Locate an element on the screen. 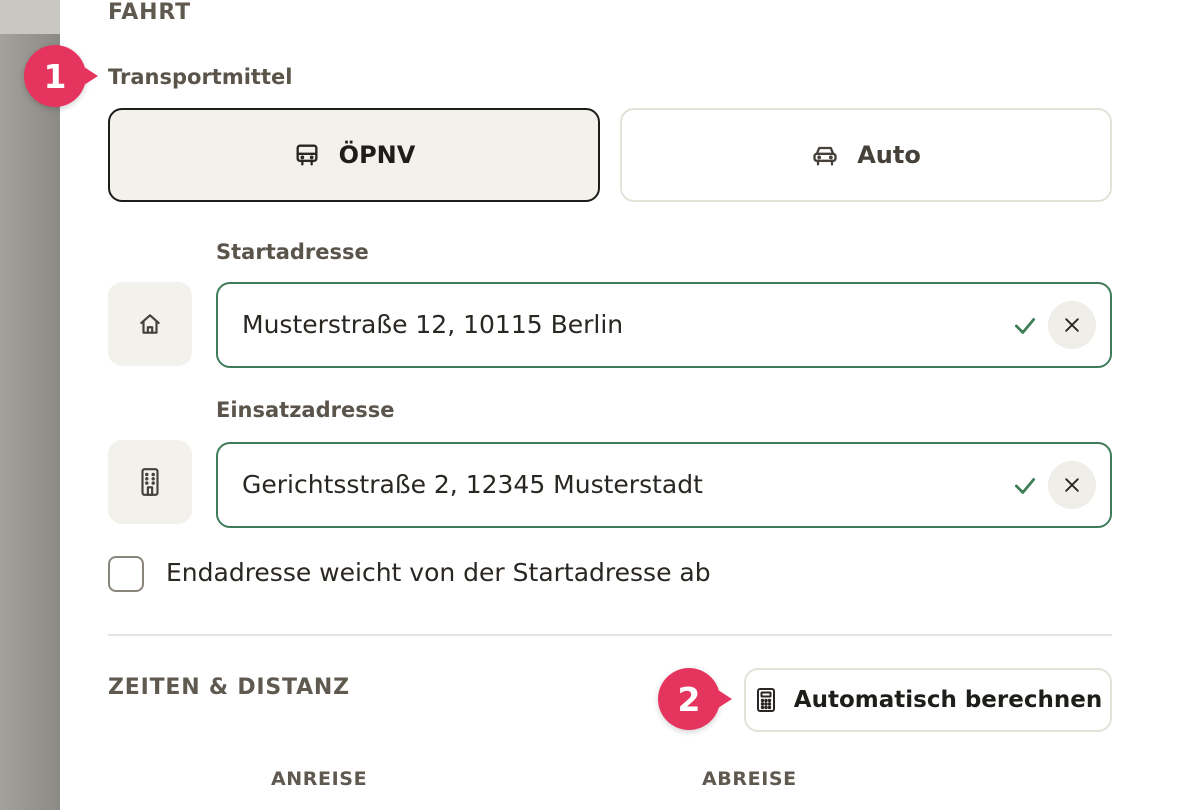 The image size is (1180, 810). start-address-icon-tile is located at coordinates (150, 324).